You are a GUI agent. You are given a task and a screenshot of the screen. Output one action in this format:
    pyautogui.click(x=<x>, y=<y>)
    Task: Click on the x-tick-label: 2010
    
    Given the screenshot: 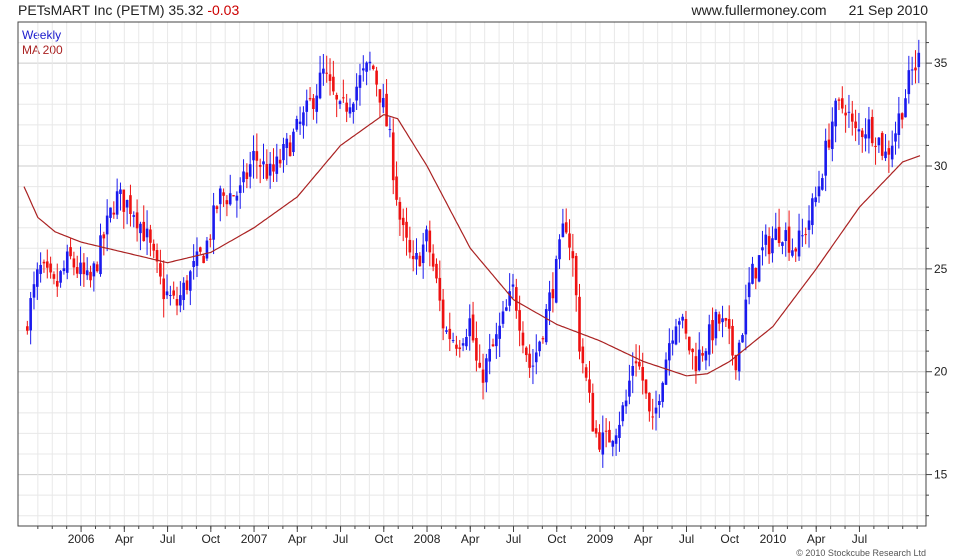 What is the action you would take?
    pyautogui.click(x=773, y=539)
    